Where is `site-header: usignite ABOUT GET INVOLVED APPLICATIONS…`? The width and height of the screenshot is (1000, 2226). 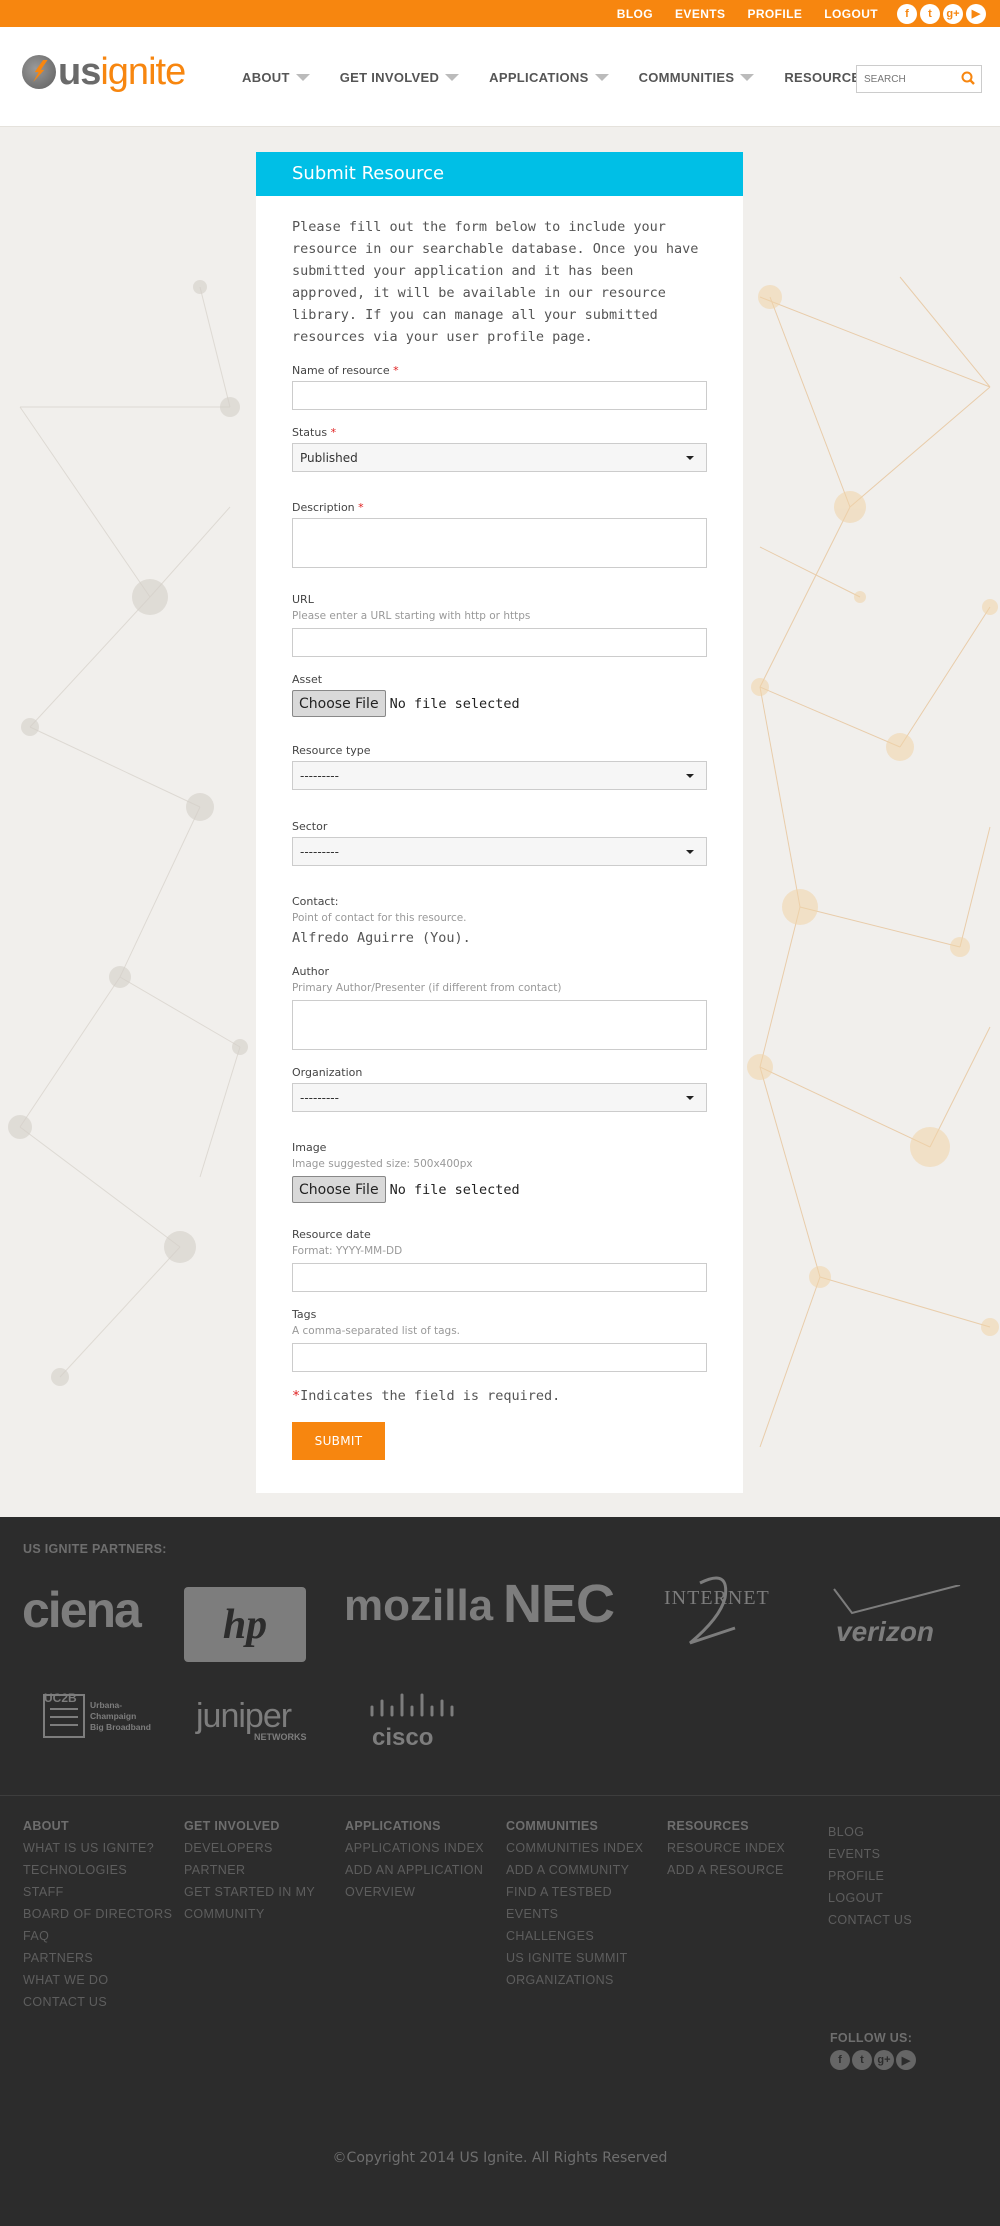 site-header: usignite ABOUT GET INVOLVED APPLICATIONS… is located at coordinates (500, 77).